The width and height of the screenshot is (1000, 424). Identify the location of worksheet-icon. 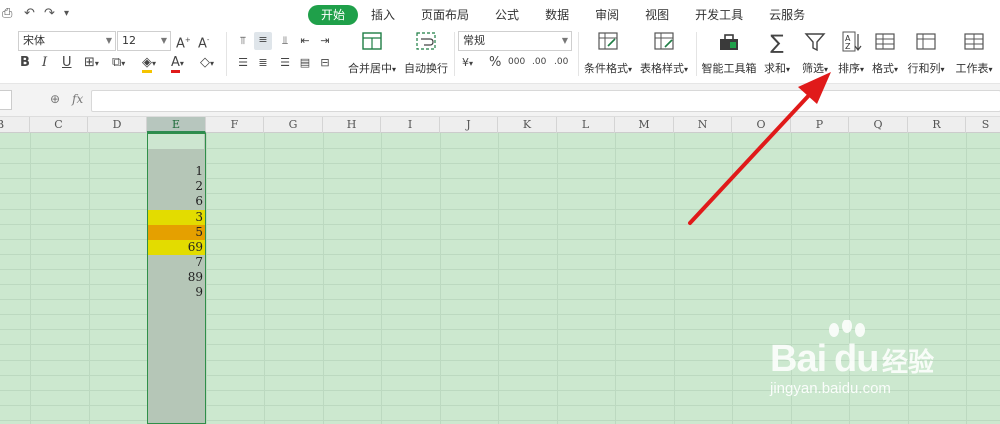
(974, 42).